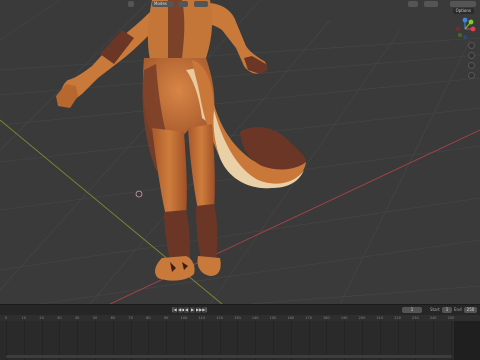  I want to click on jump-keyframe-back-button: ◀◀, so click(181, 310).